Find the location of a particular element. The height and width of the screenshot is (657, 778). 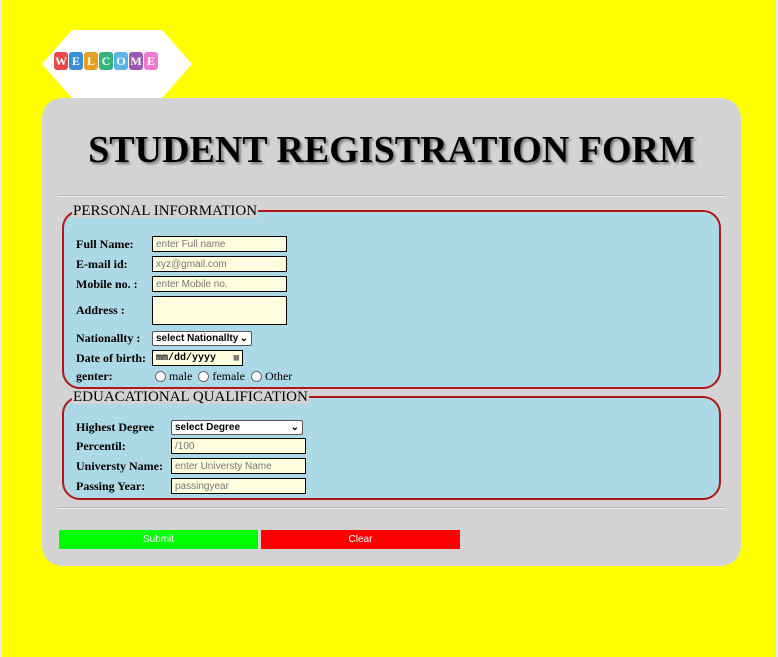

passing-year-input is located at coordinates (238, 486).